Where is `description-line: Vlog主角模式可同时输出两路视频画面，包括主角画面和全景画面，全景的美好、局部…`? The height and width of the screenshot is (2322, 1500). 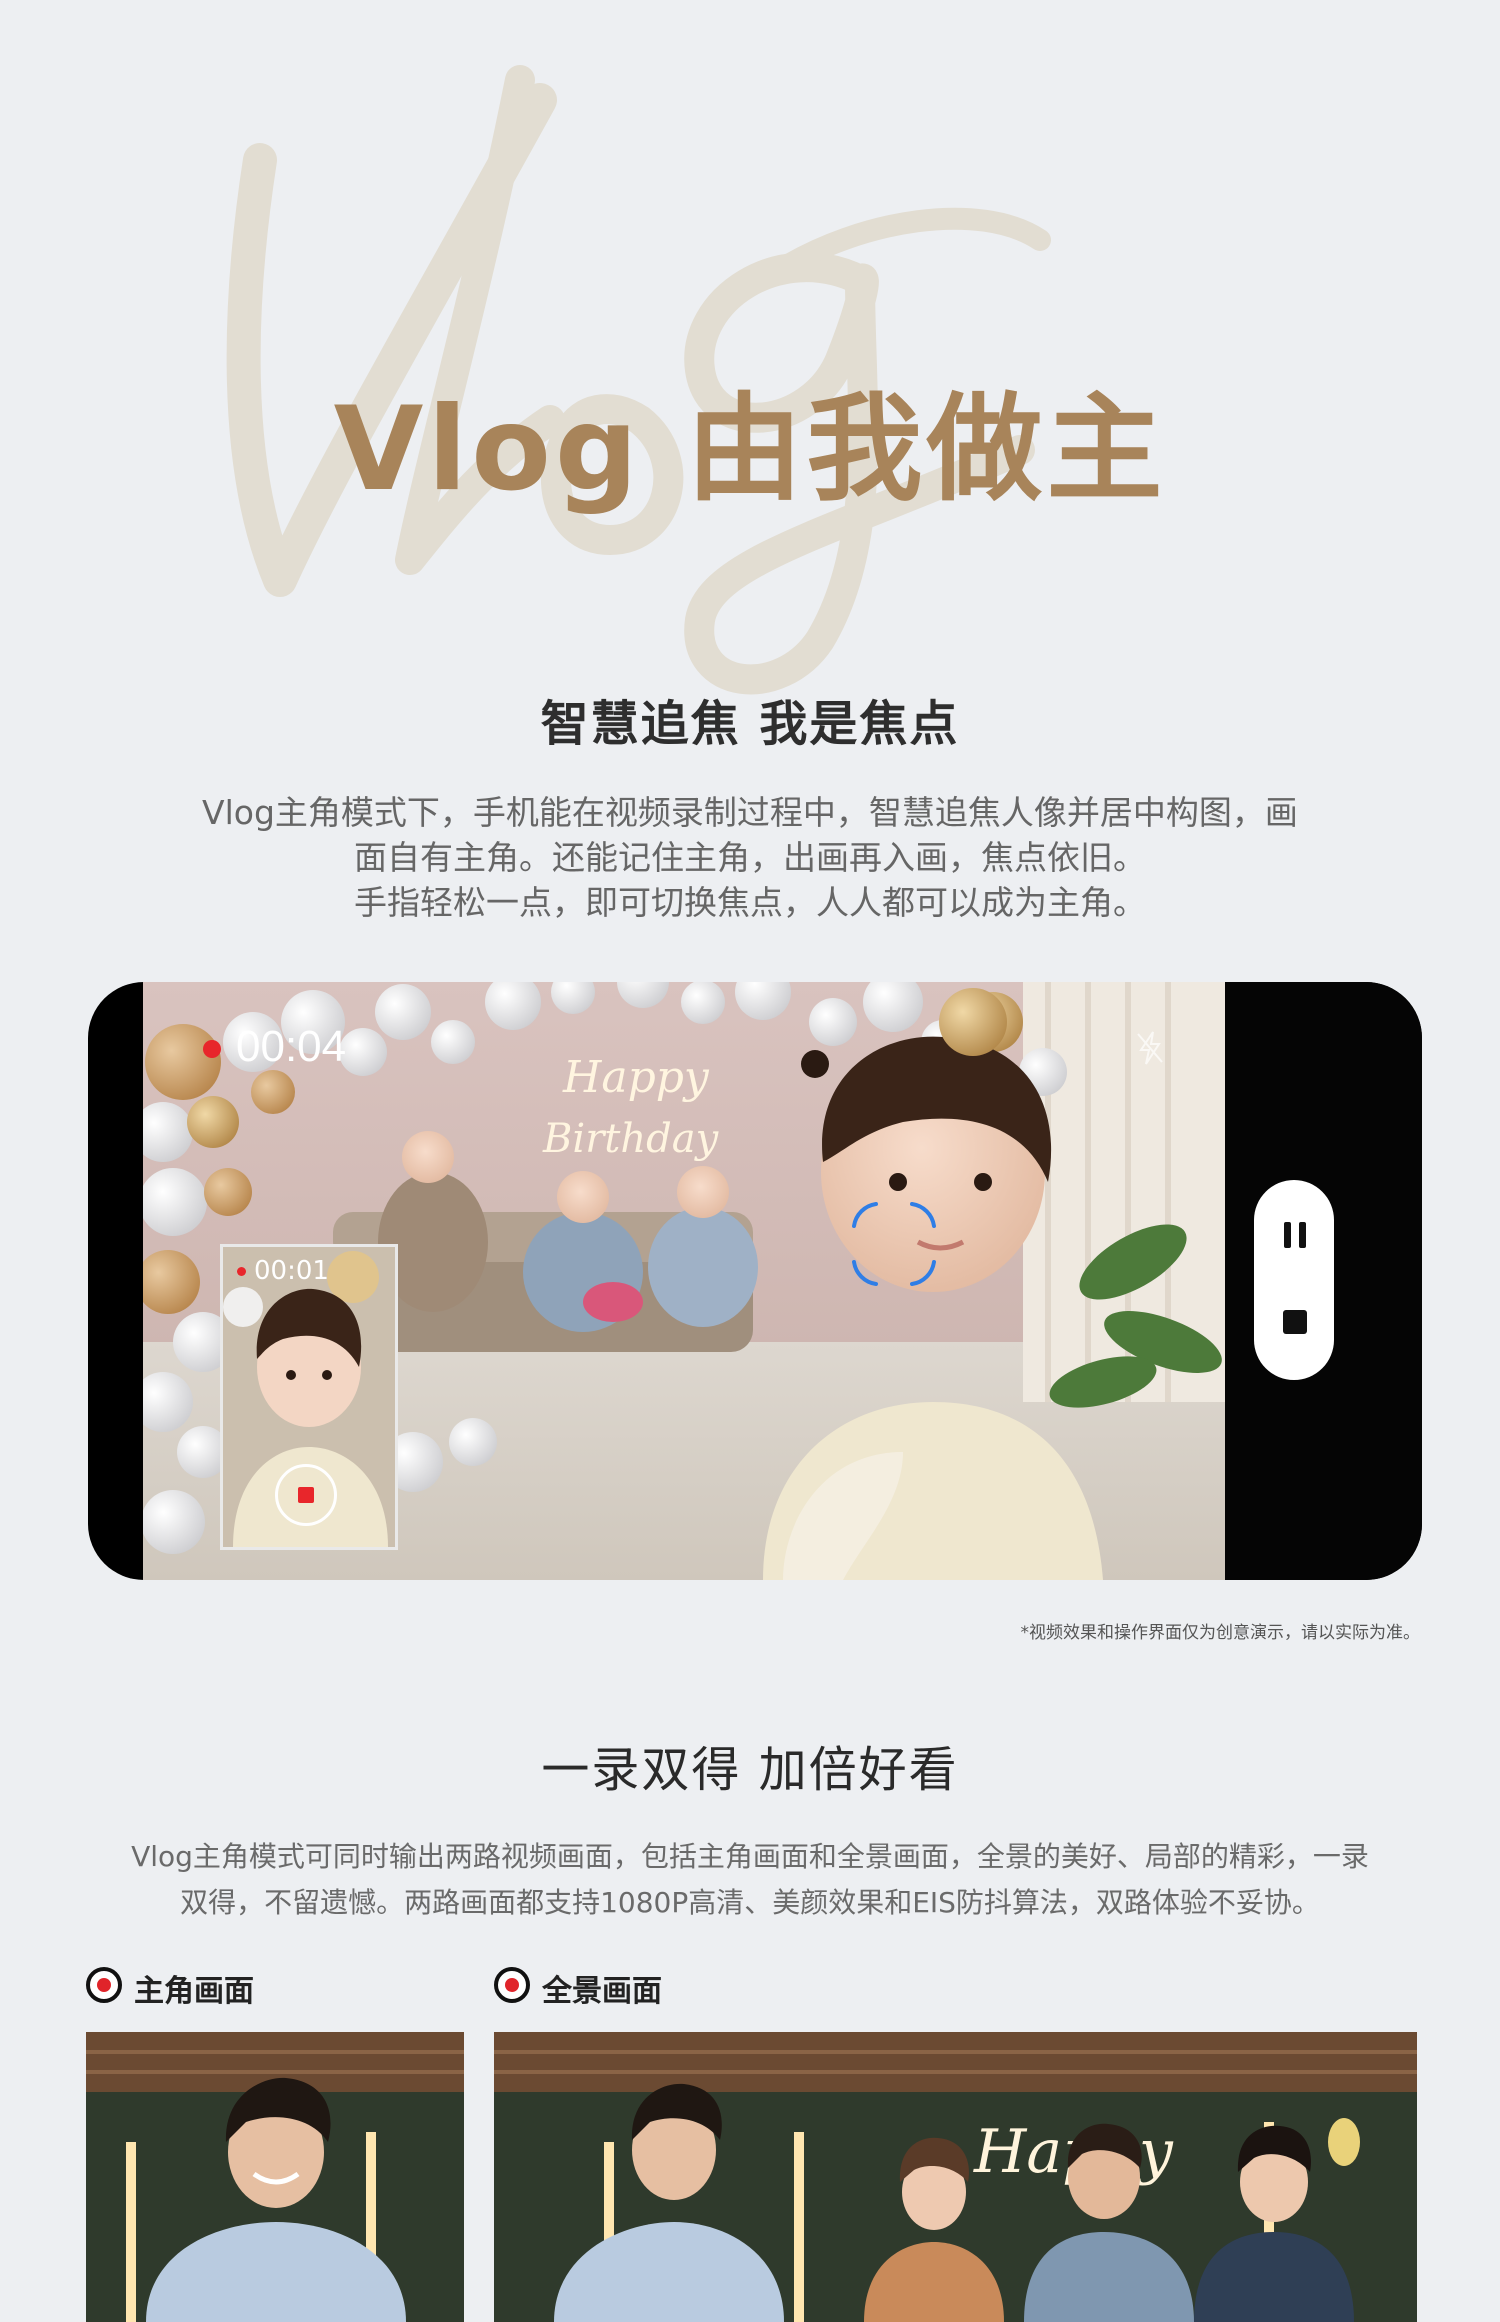 description-line: Vlog主角模式可同时输出两路视频画面，包括主角画面和全景画面，全景的美好、局部… is located at coordinates (750, 1856).